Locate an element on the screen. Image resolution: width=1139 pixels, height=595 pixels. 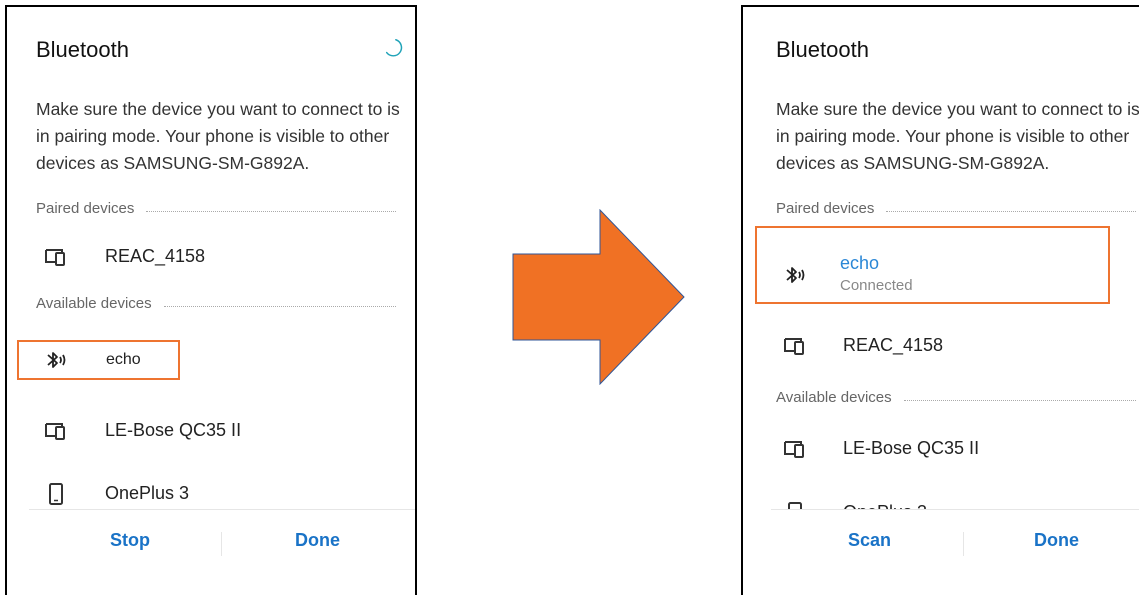
dialog-footer: Stop Done is located at coordinates (222, 544).